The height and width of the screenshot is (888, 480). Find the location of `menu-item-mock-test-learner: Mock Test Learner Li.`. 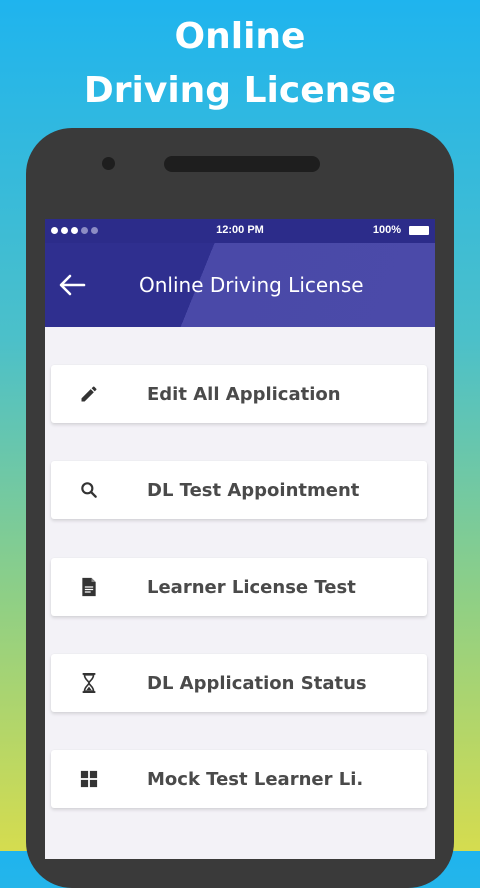

menu-item-mock-test-learner: Mock Test Learner Li. is located at coordinates (239, 779).